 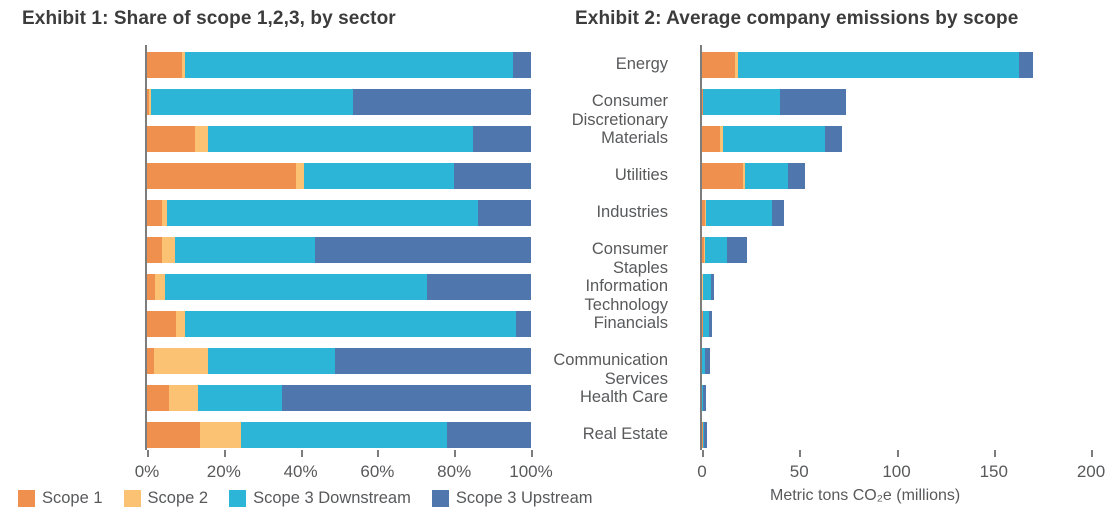 I want to click on bar-row: Information Technology, so click(x=838, y=294).